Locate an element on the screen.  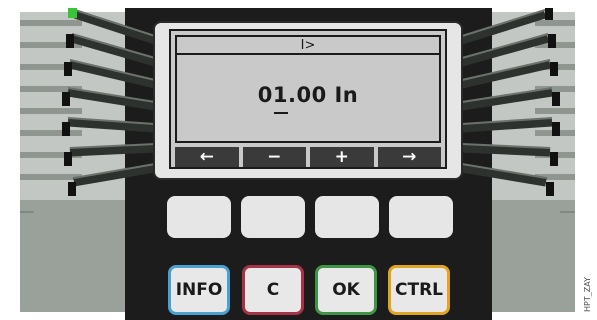
ctrl-button: CTRL is located at coordinates (419, 290).